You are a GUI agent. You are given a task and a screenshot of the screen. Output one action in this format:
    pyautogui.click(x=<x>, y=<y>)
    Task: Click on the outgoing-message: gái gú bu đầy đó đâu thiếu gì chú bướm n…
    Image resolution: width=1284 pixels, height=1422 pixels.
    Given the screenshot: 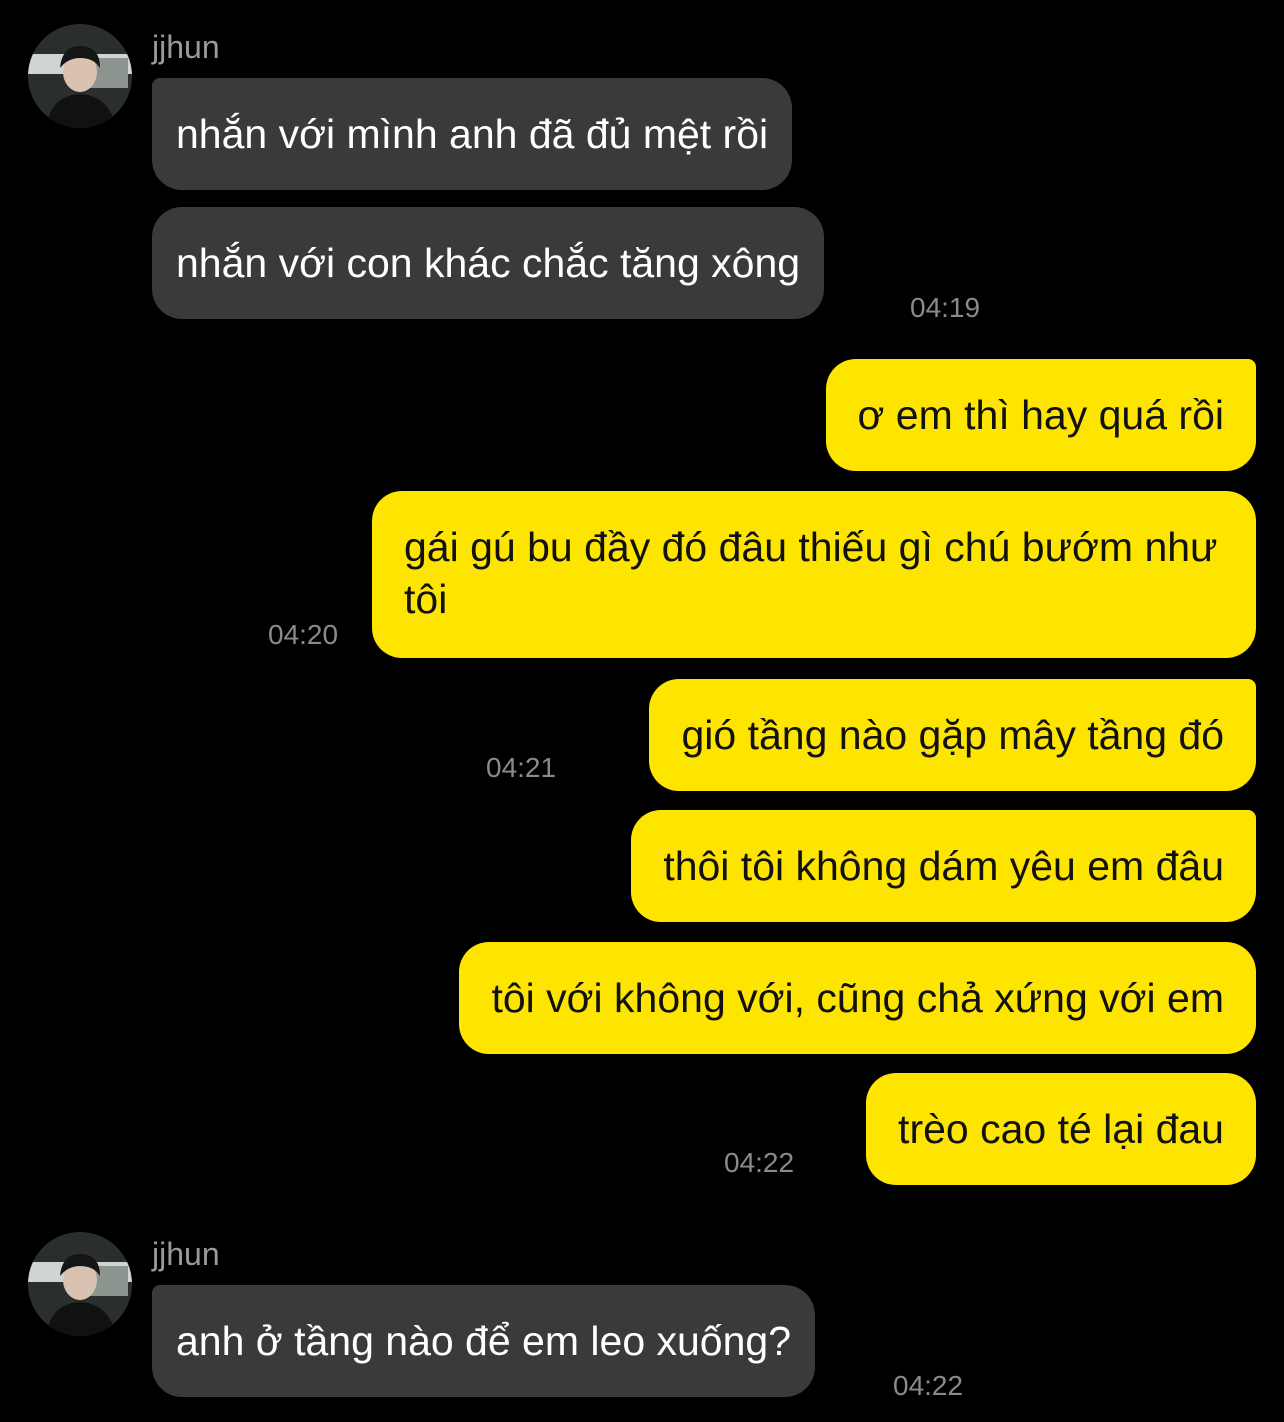 What is the action you would take?
    pyautogui.click(x=814, y=574)
    